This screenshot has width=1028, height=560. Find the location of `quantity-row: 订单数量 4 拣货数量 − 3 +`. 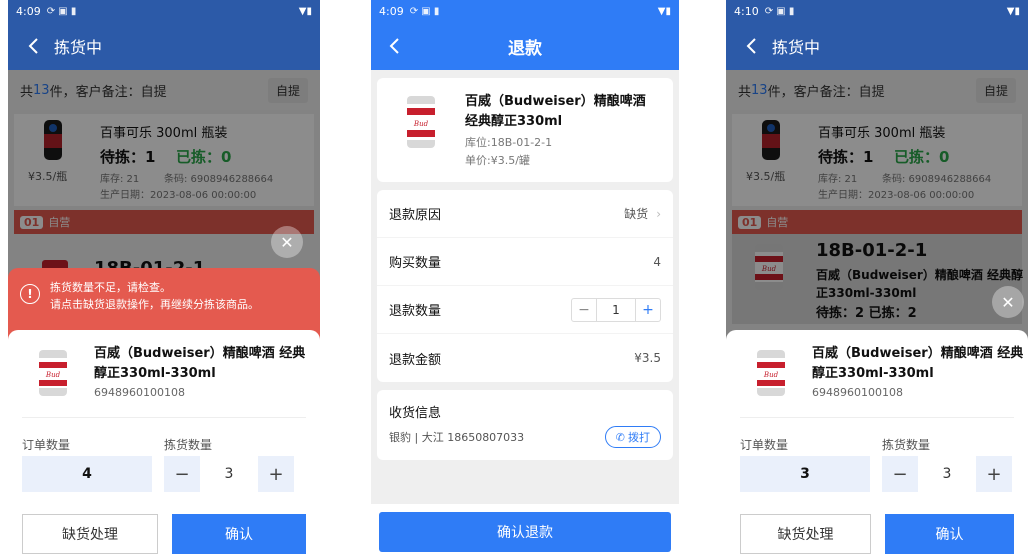

quantity-row: 订单数量 4 拣货数量 − 3 + is located at coordinates (164, 463).